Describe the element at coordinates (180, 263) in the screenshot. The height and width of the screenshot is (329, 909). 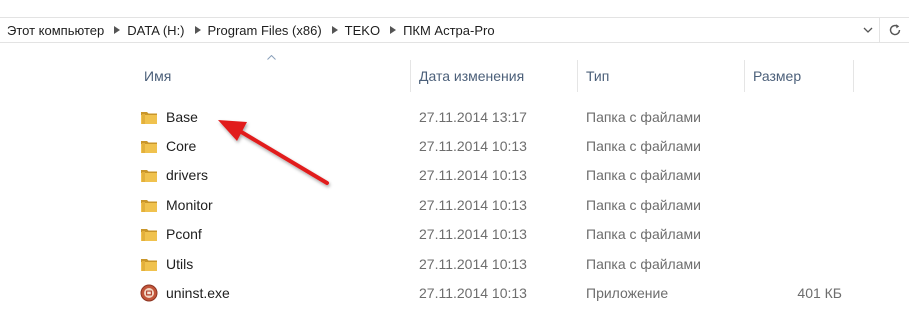
I see `file-name: Utils` at that location.